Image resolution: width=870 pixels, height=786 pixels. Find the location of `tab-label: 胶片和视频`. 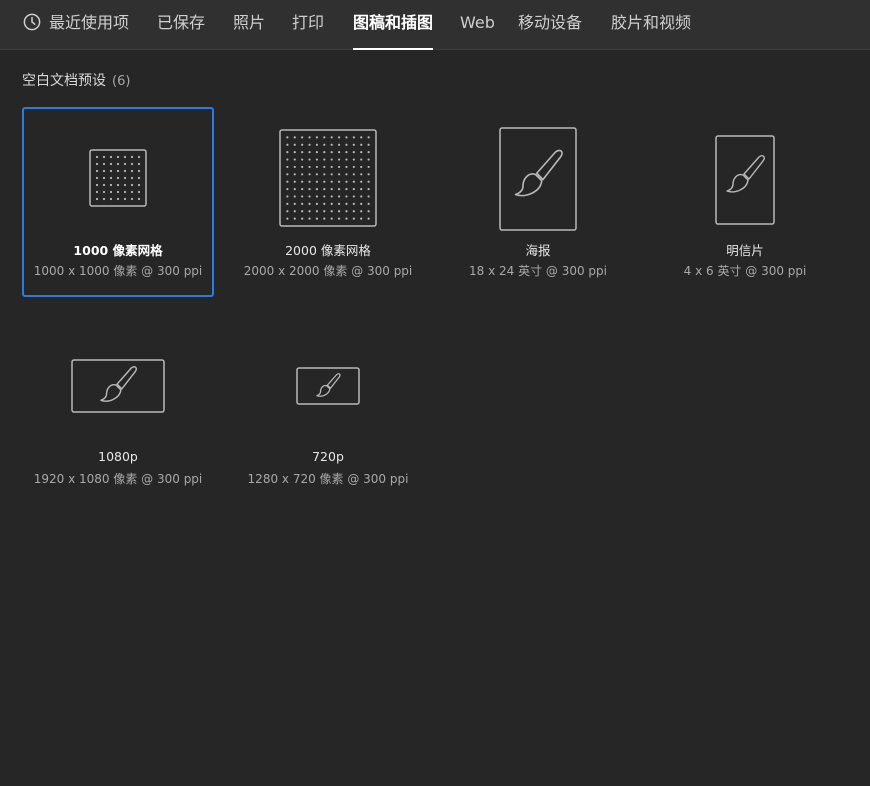

tab-label: 胶片和视频 is located at coordinates (651, 22).